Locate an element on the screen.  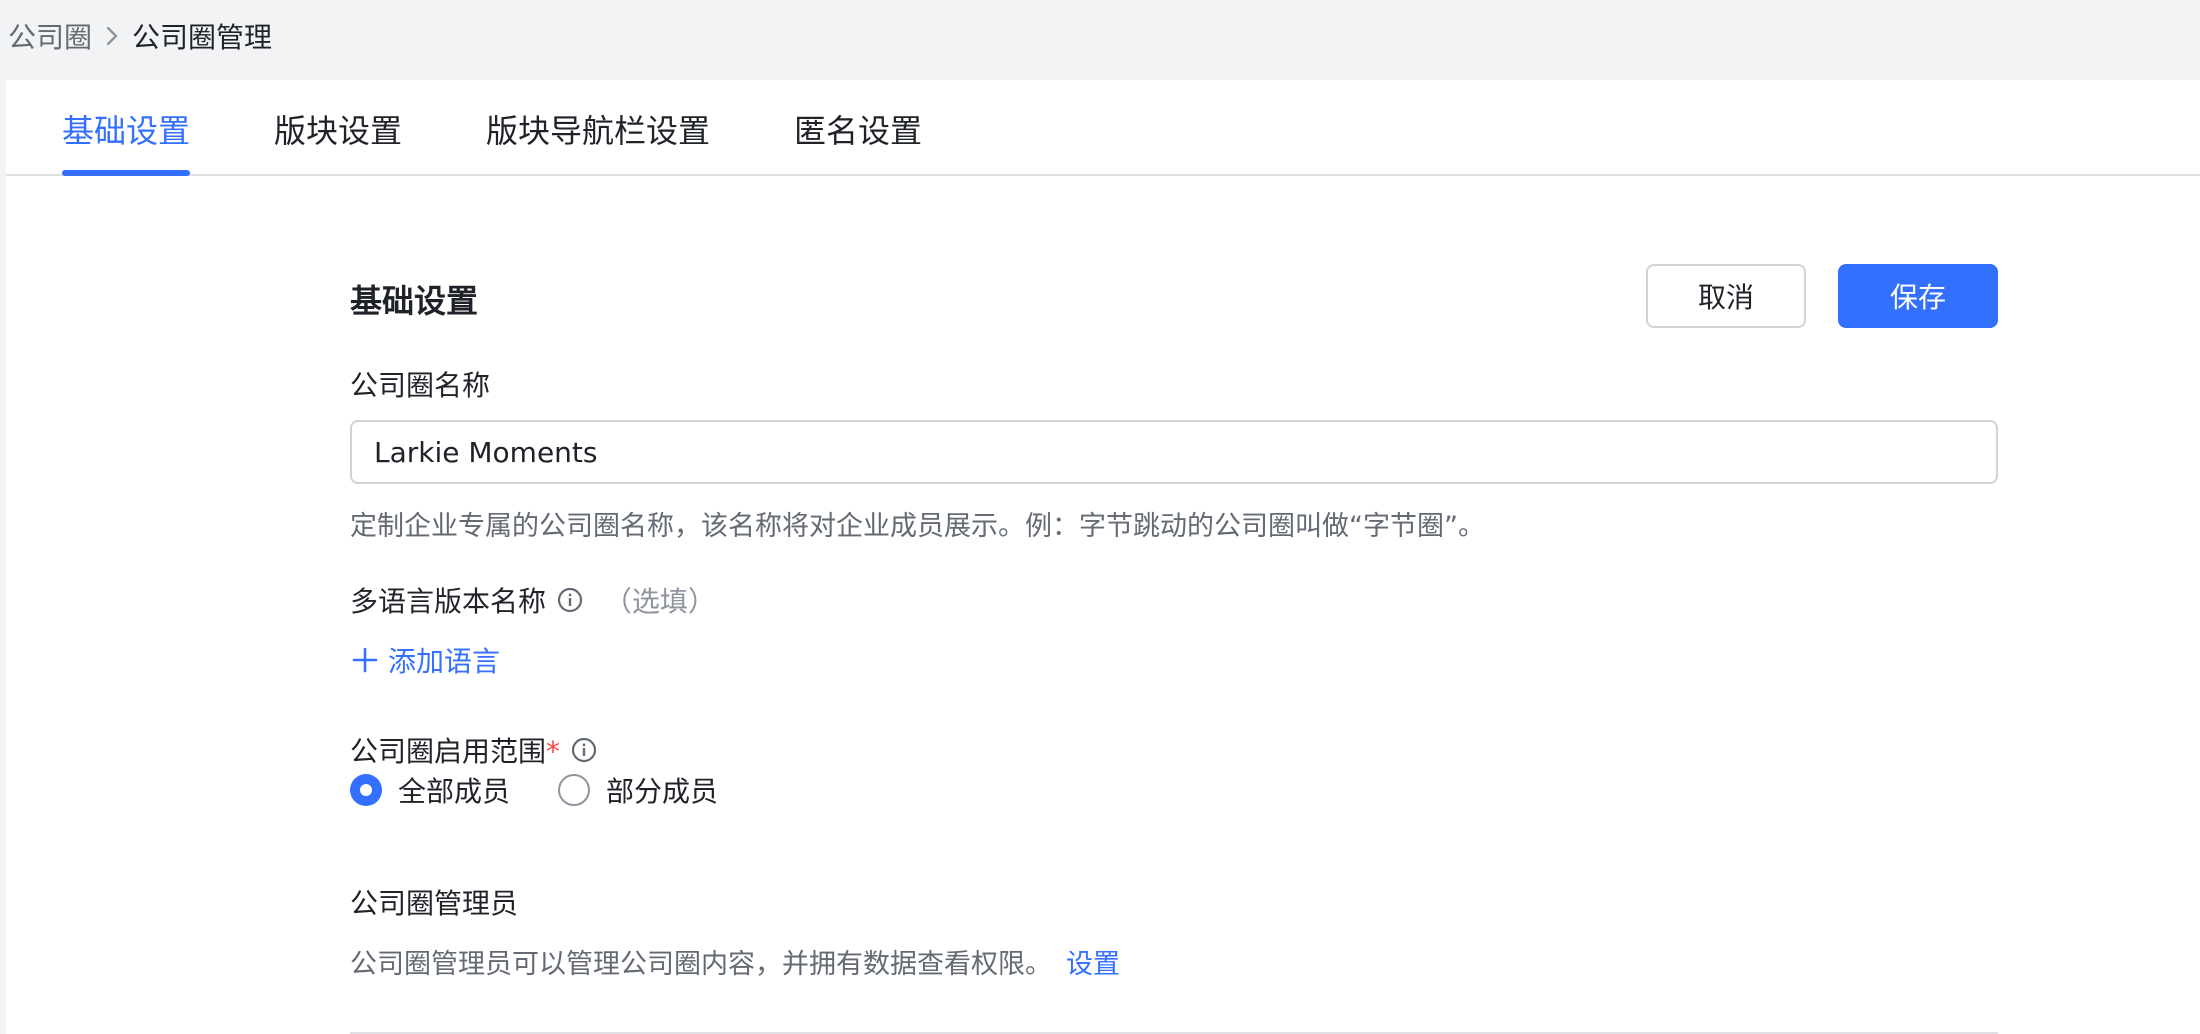
tab-bar: 基础设置 版块设置 版块导航栏设置 匿名设置 is located at coordinates (1103, 128).